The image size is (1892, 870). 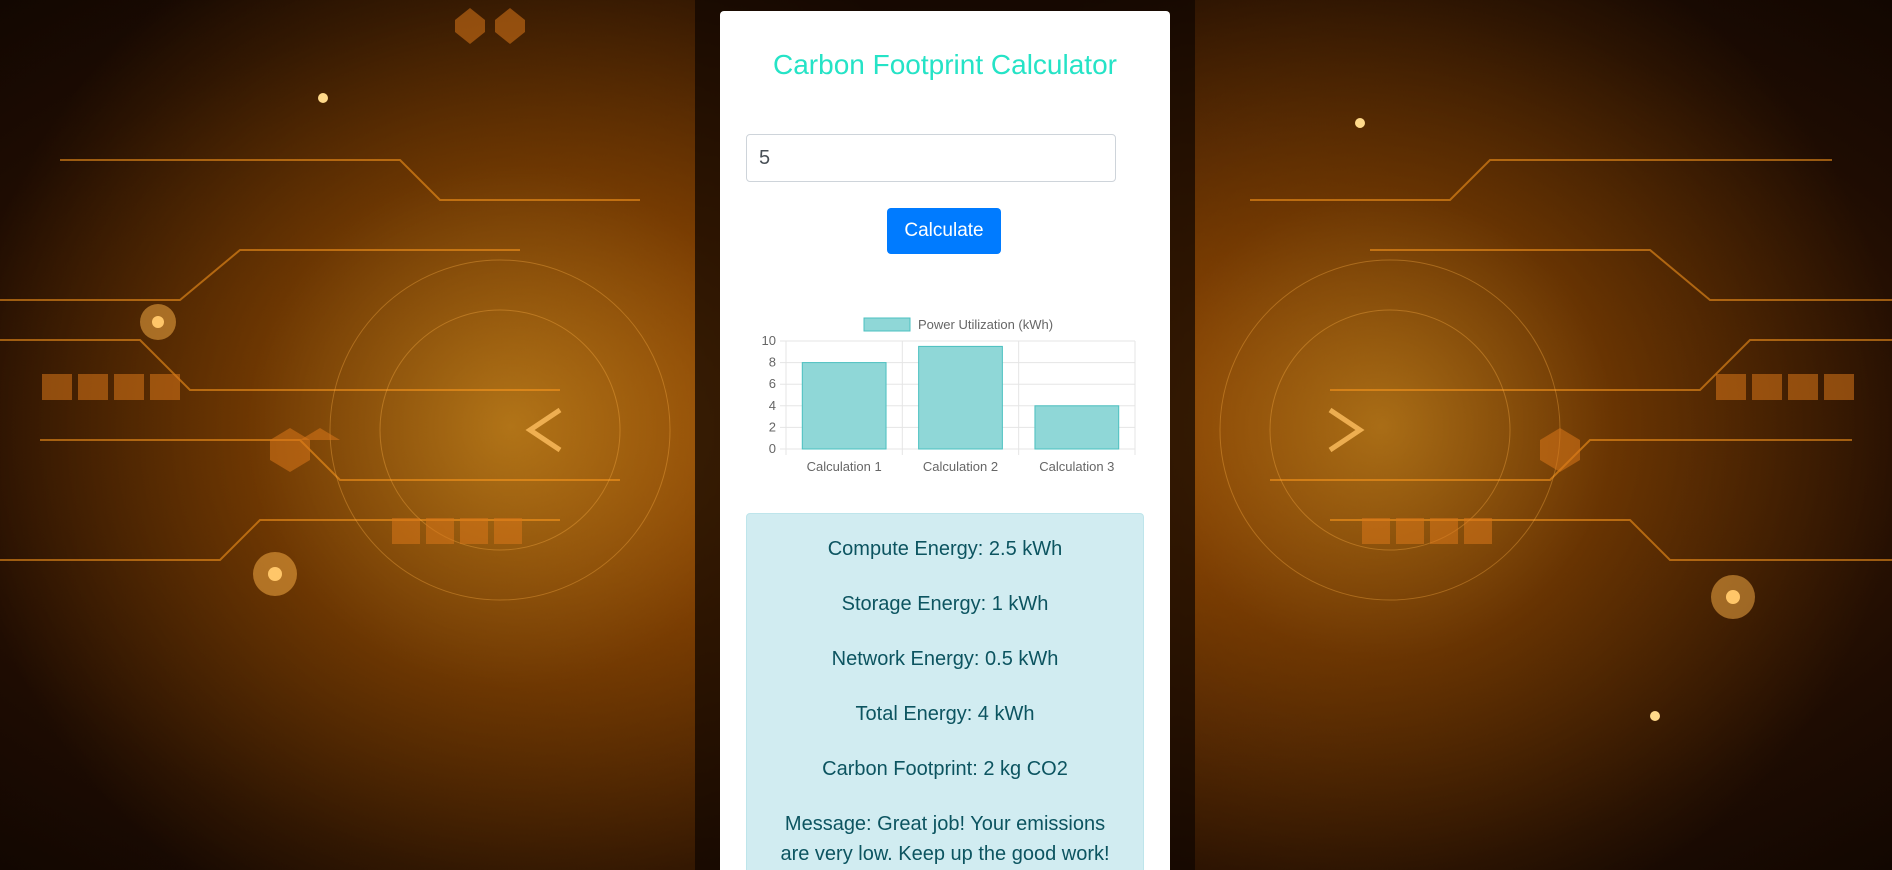 What do you see at coordinates (772, 426) in the screenshot?
I see `y-tick-label: 2` at bounding box center [772, 426].